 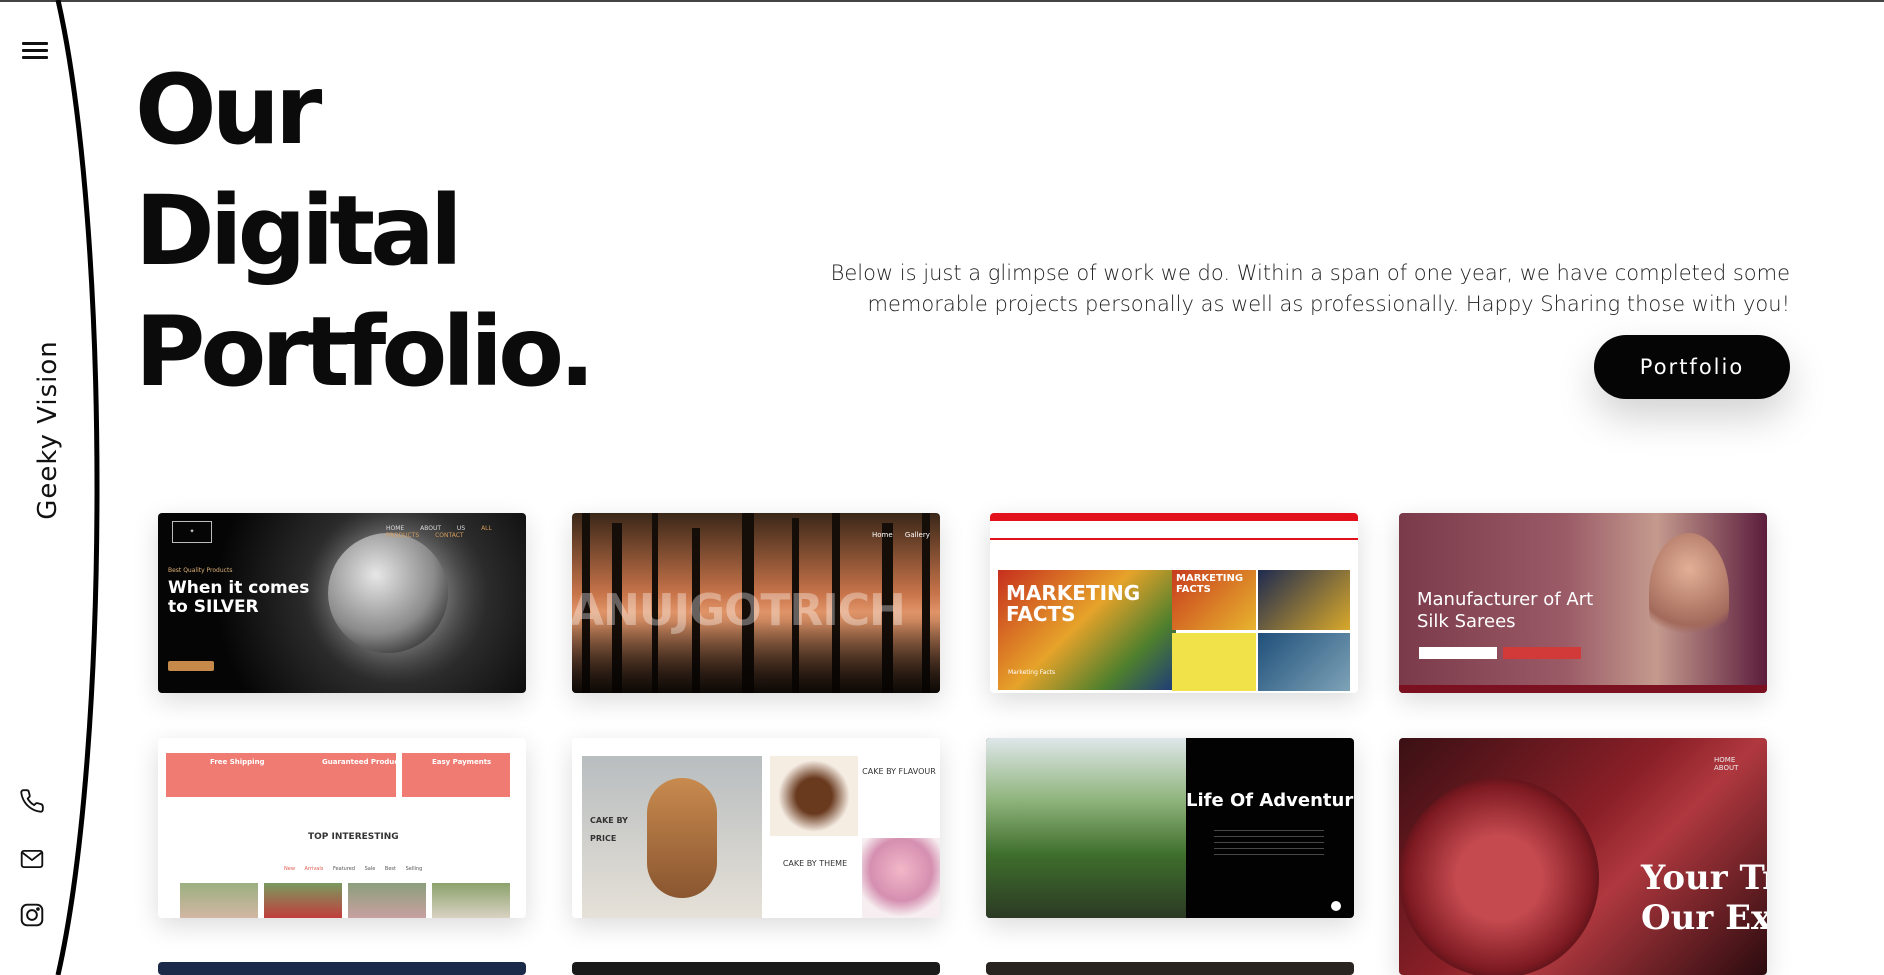 I want to click on card-headline: Manufacturer of Art Silk Sarees, so click(x=1505, y=610).